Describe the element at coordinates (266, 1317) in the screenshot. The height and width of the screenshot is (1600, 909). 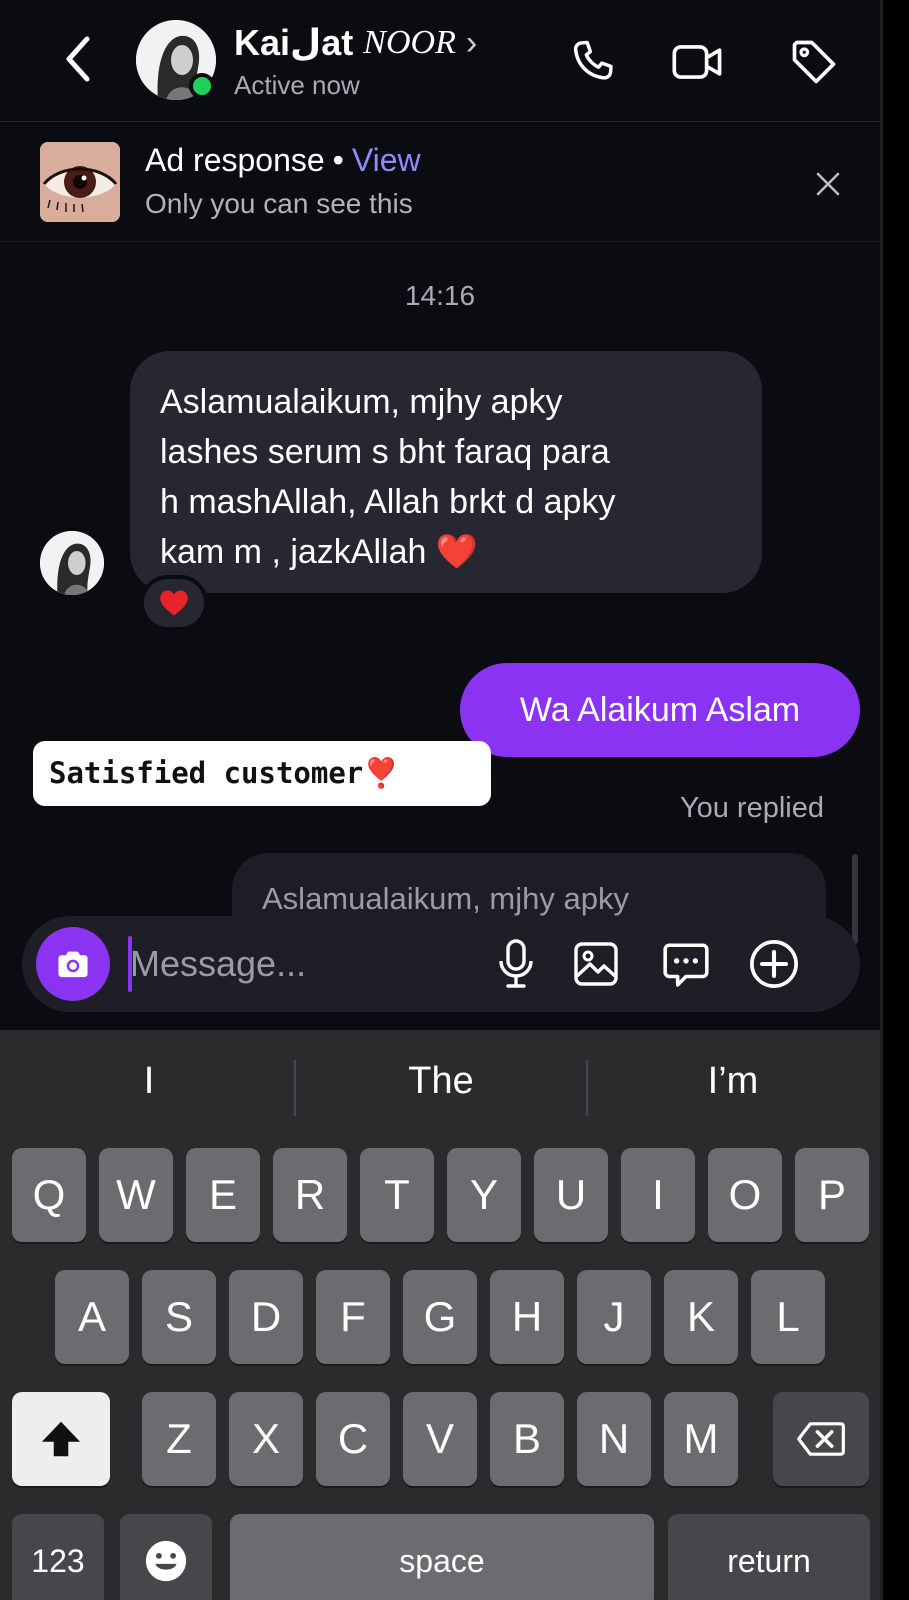
I see `key-d: D` at that location.